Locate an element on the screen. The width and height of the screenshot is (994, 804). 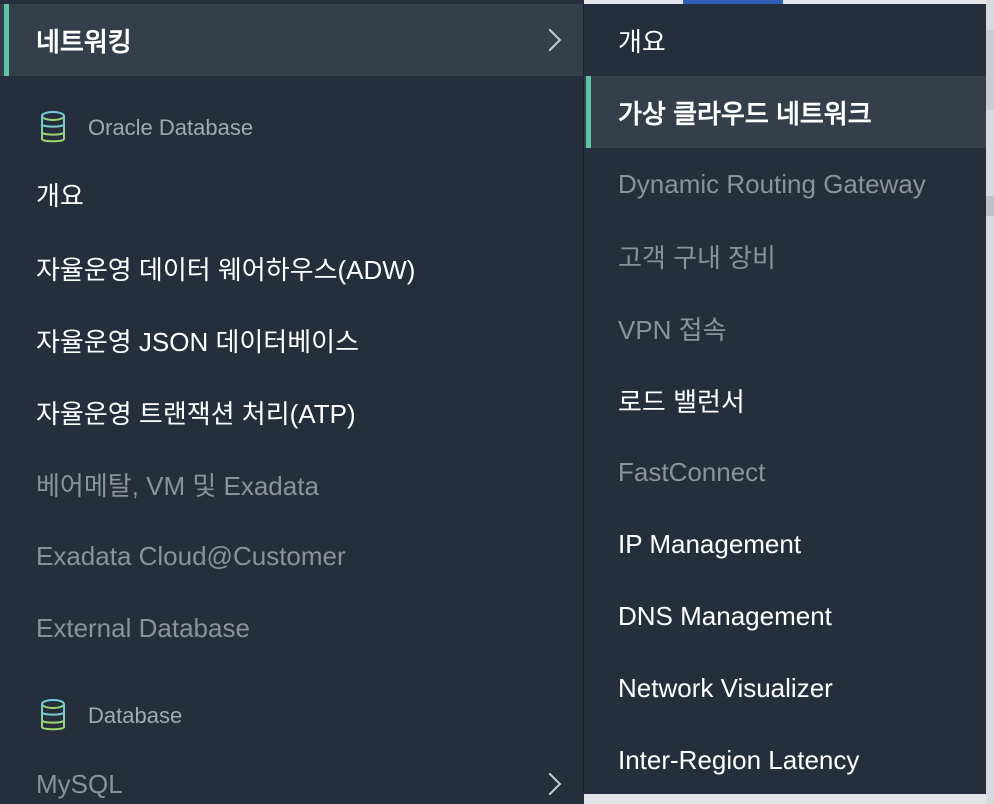
section-header-oracle-database: Oracle Database is located at coordinates (292, 128).